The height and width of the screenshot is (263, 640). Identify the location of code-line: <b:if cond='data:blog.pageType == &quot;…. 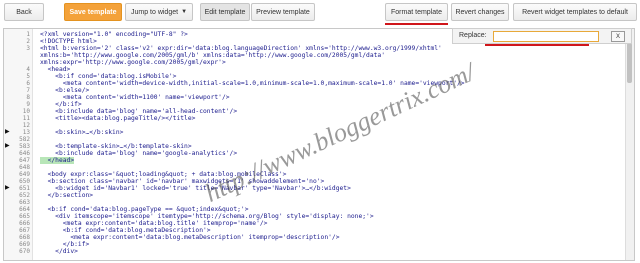
(144, 209).